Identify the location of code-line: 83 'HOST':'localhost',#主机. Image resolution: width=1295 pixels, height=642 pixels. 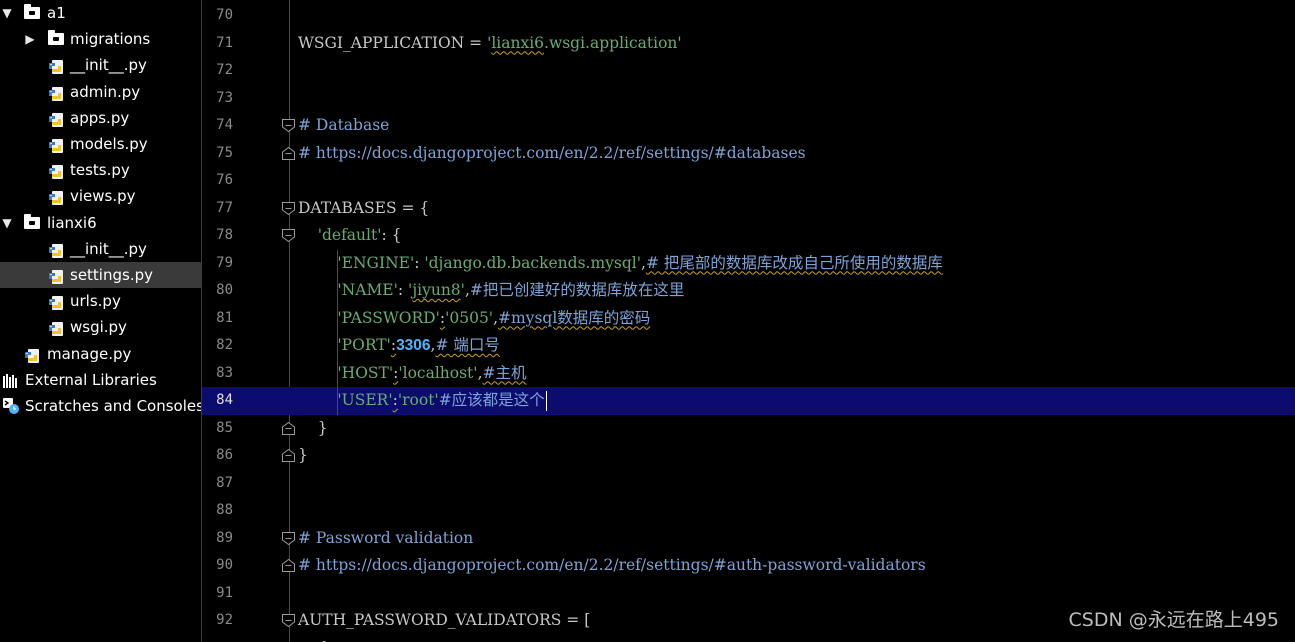
(748, 374).